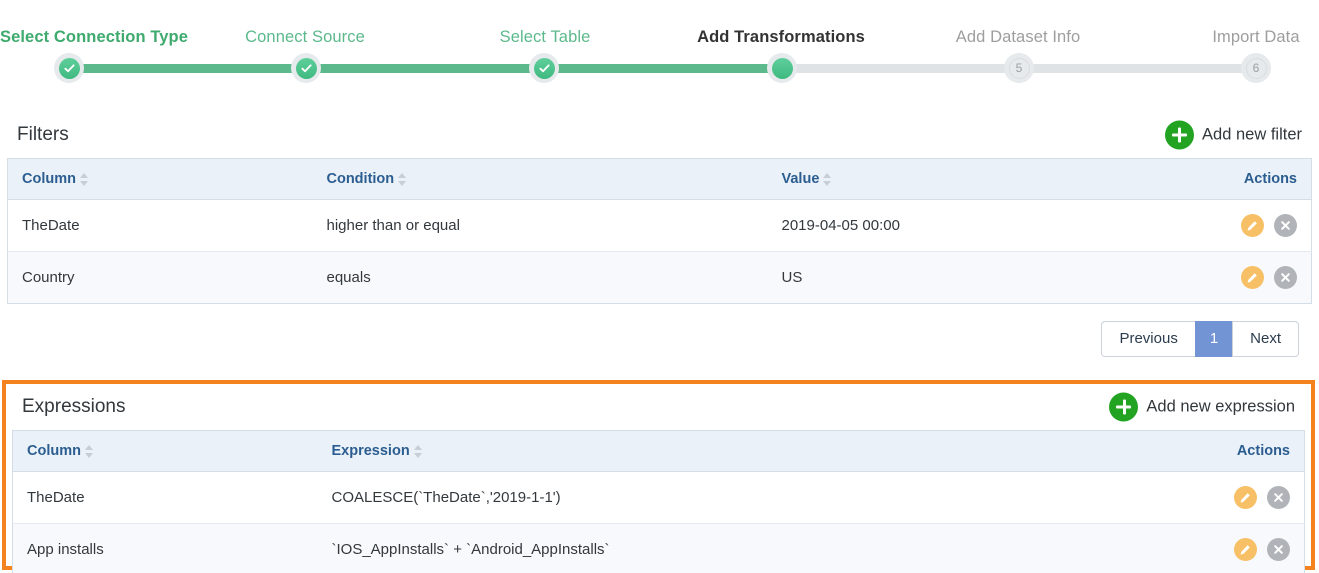 The image size is (1319, 573). Describe the element at coordinates (952, 179) in the screenshot. I see `filters-col-header-value: Value` at that location.